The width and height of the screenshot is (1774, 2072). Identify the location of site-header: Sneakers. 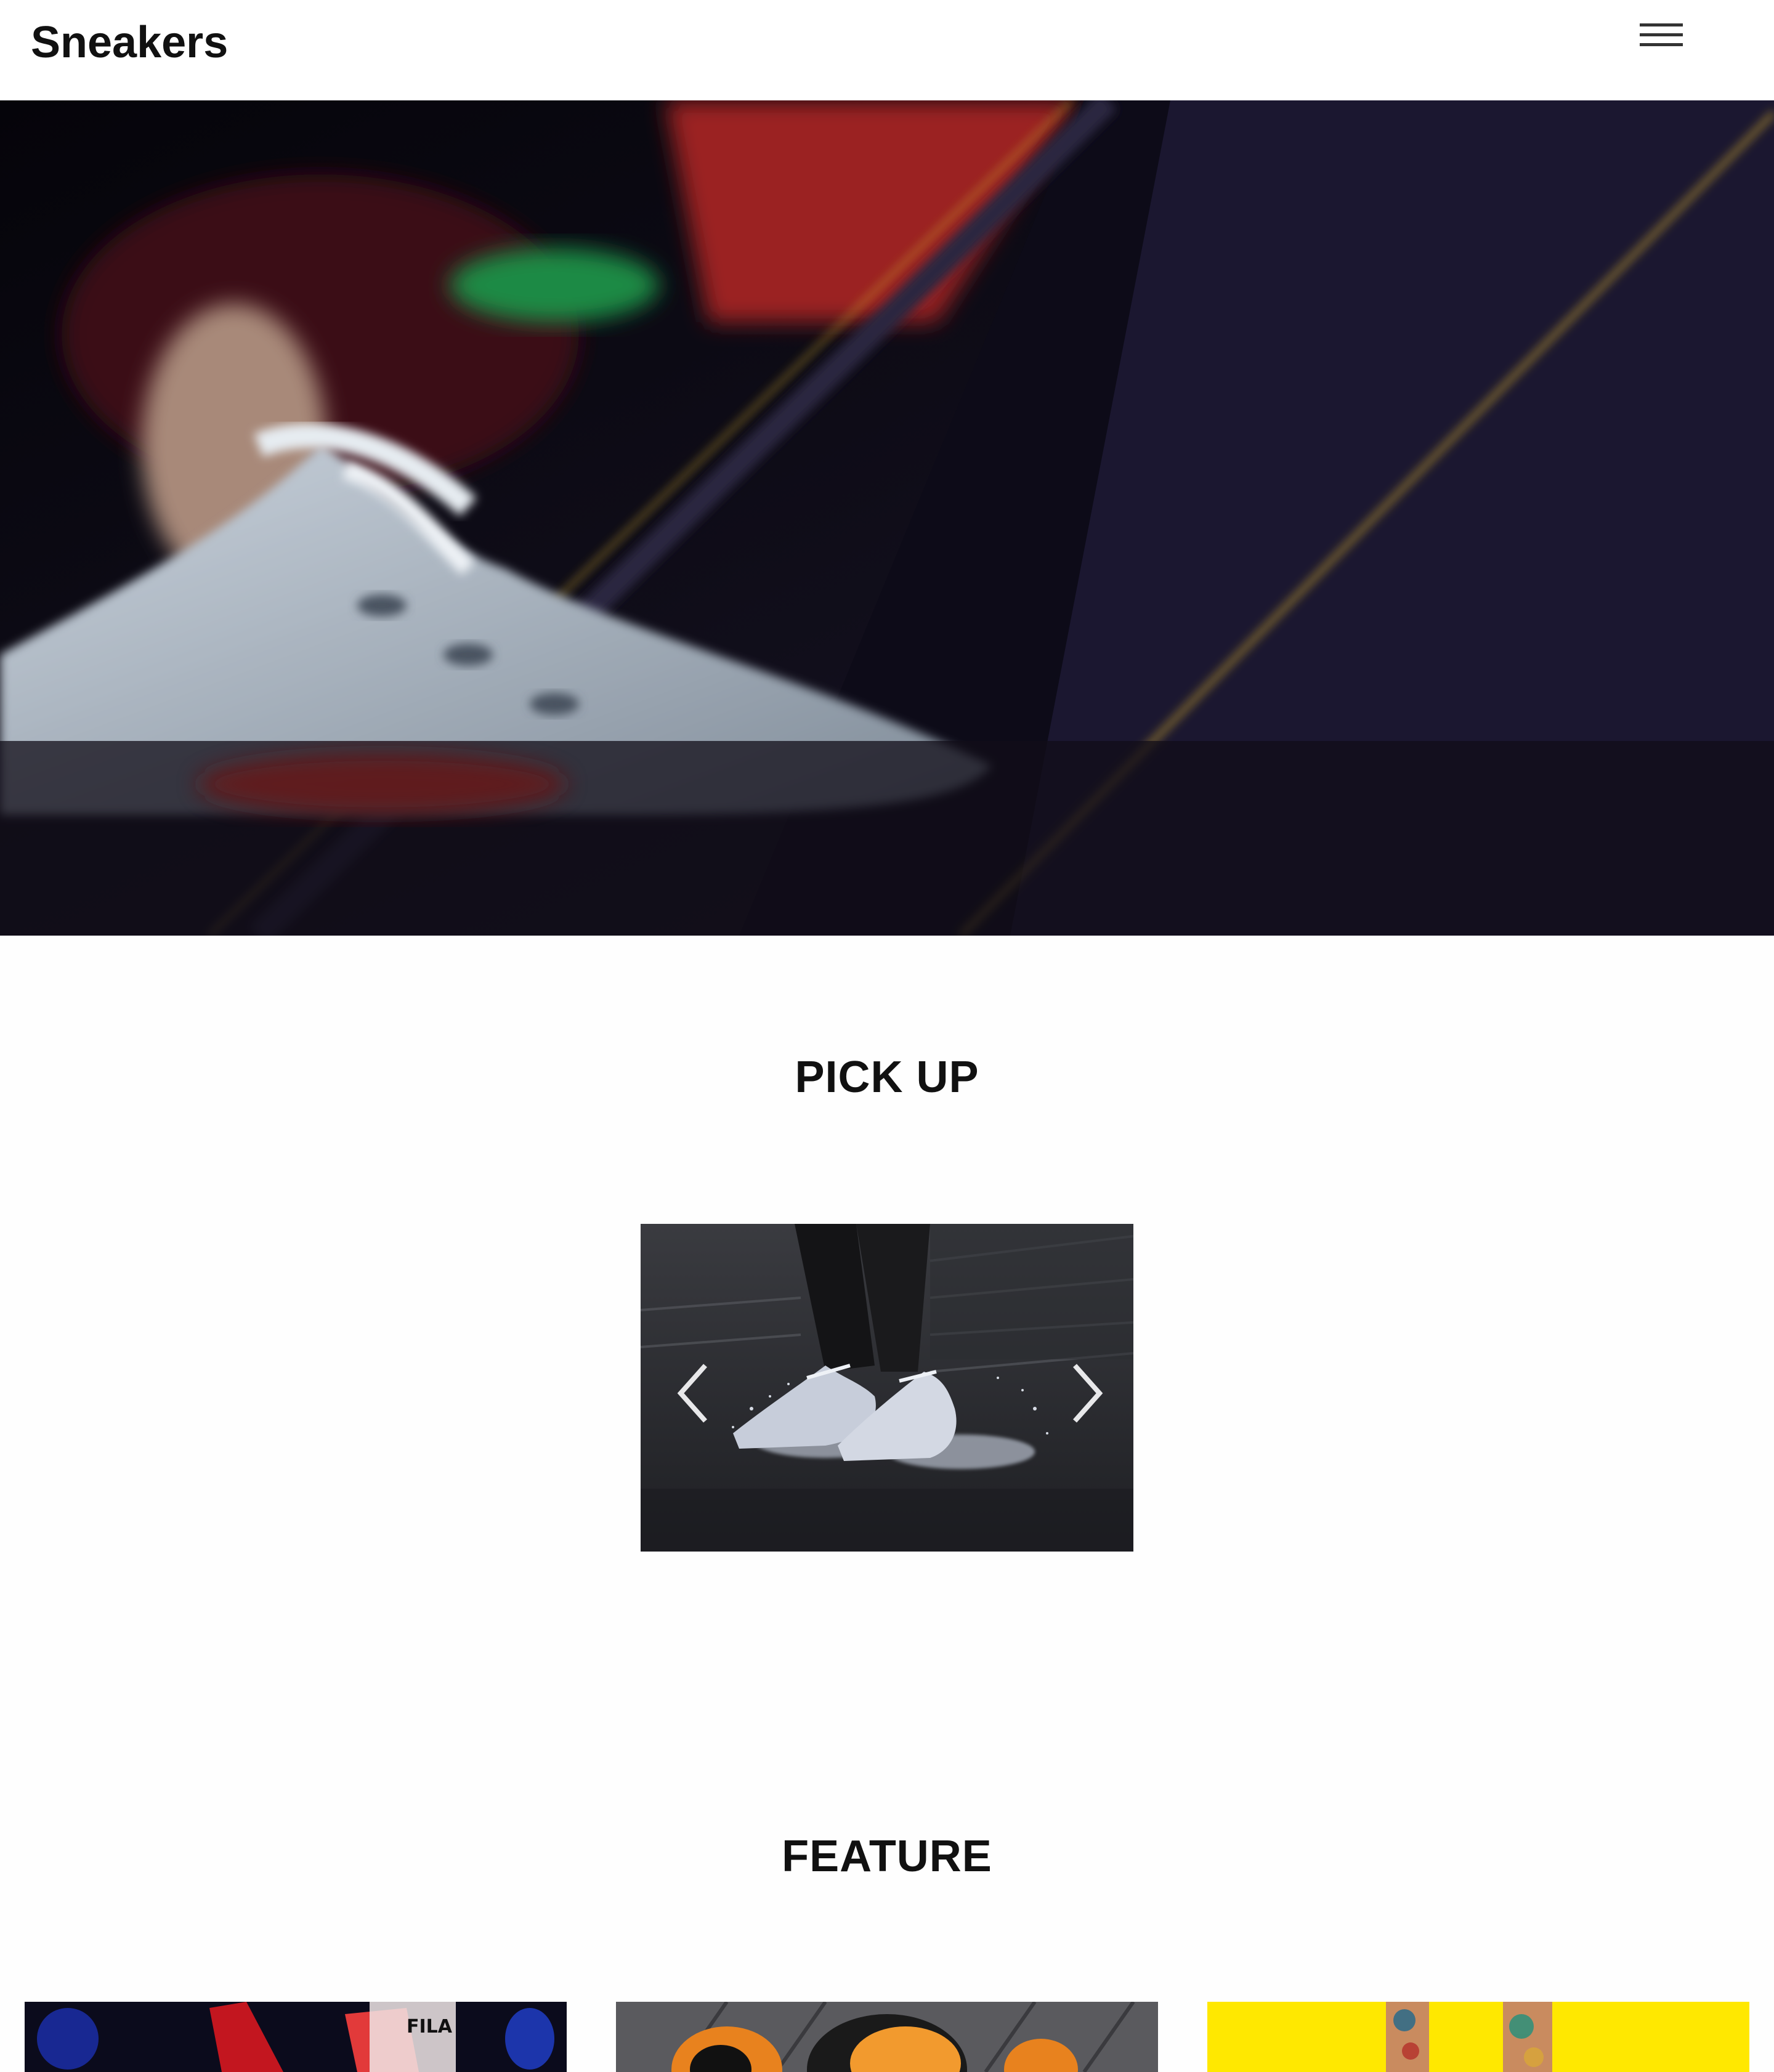
(887, 50).